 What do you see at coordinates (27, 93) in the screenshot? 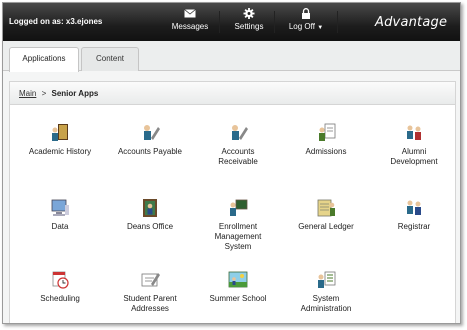
I see `breadcrumb-main-link: Main` at bounding box center [27, 93].